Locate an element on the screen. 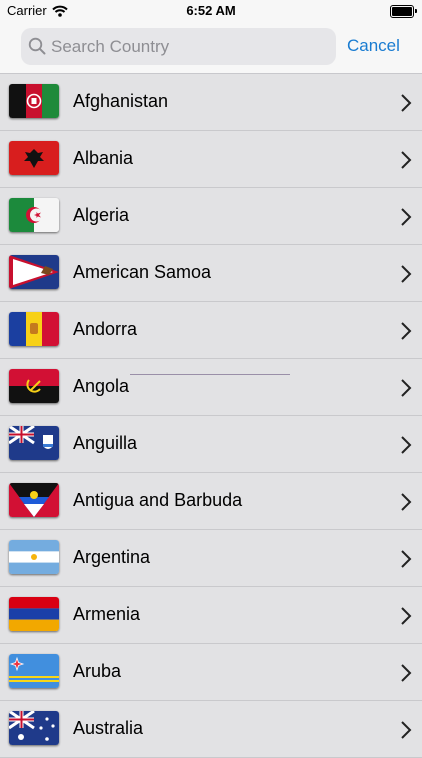  list-item: Algeria is located at coordinates (211, 216).